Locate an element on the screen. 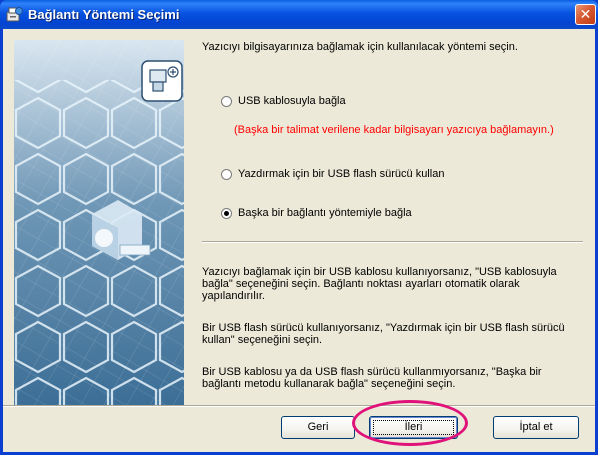 Image resolution: width=598 pixels, height=455 pixels. cancel-button-label: İptal et is located at coordinates (535, 427).